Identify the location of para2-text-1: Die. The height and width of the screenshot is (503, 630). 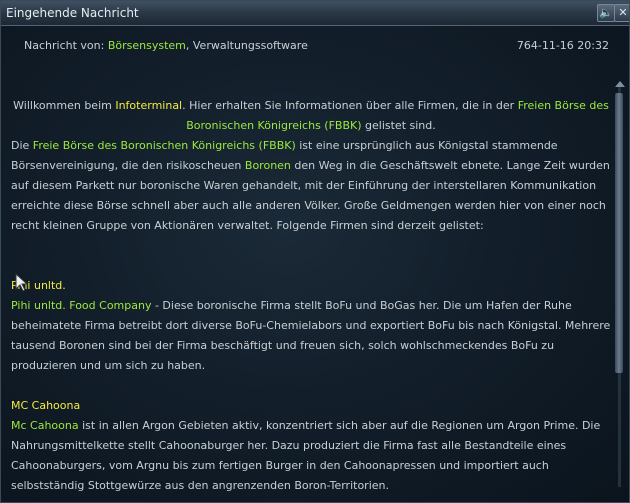
(22, 145).